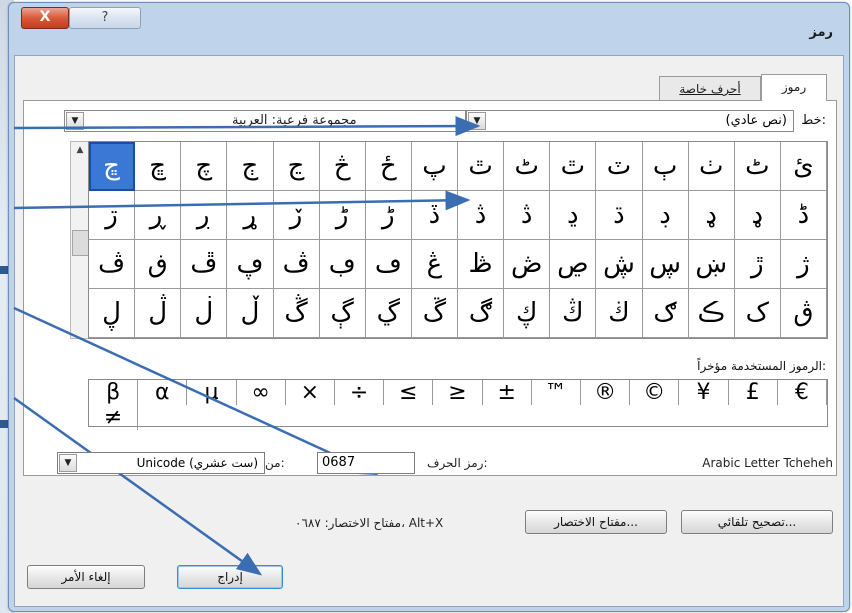  I want to click on close-button: X, so click(45, 18).